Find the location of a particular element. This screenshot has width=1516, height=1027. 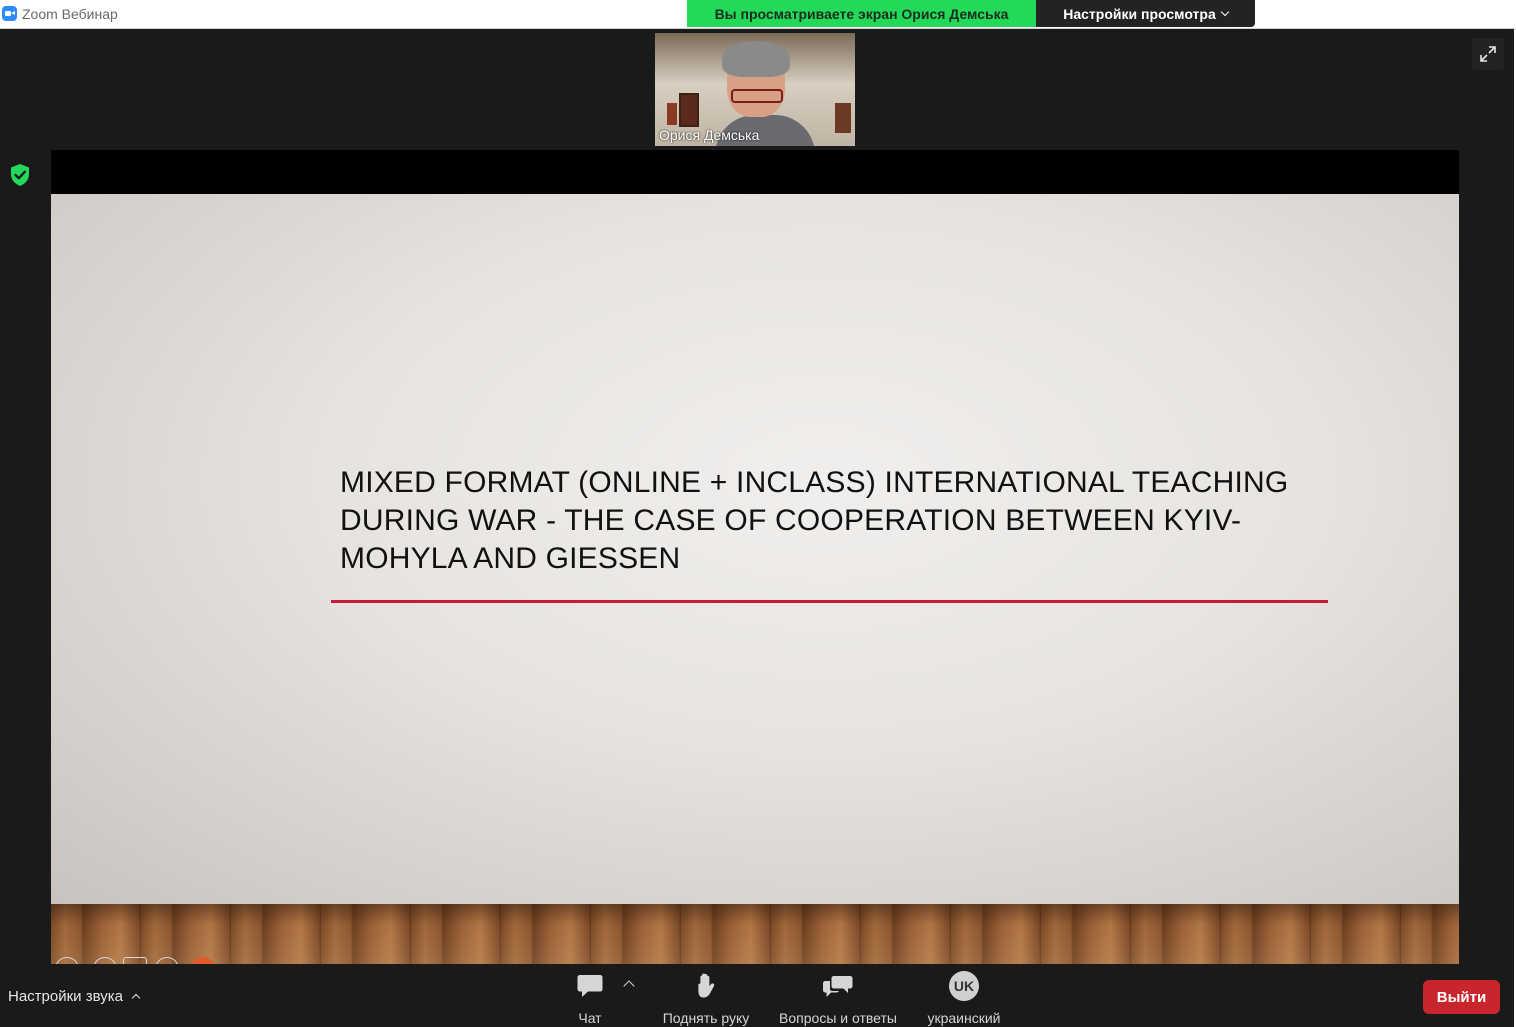

hand-icon is located at coordinates (706, 986).